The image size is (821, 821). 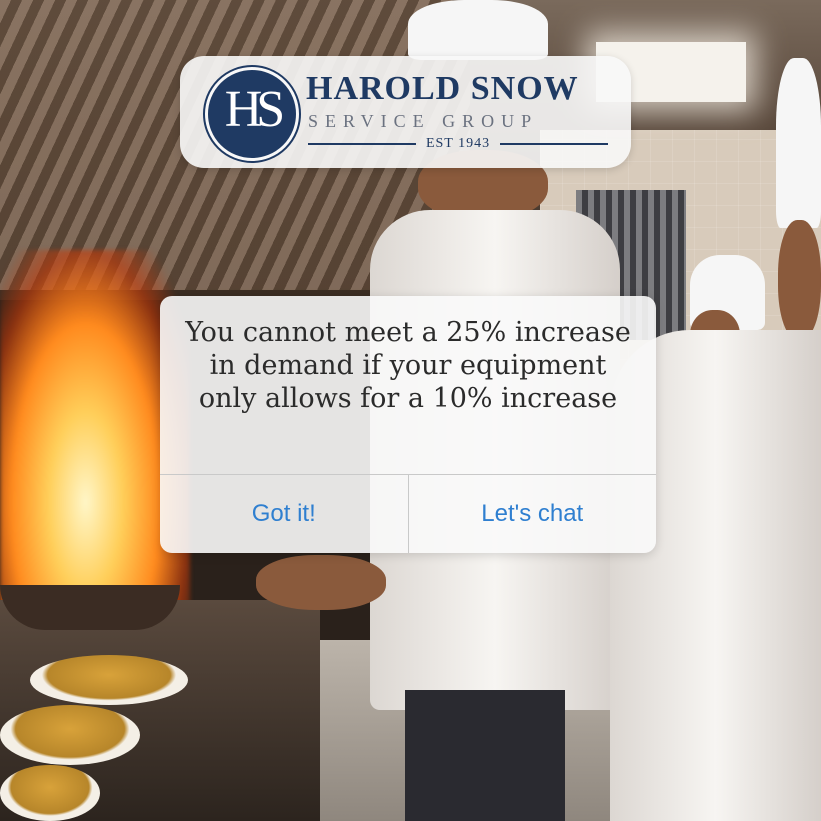 What do you see at coordinates (321, 582) in the screenshot?
I see `chef-arm` at bounding box center [321, 582].